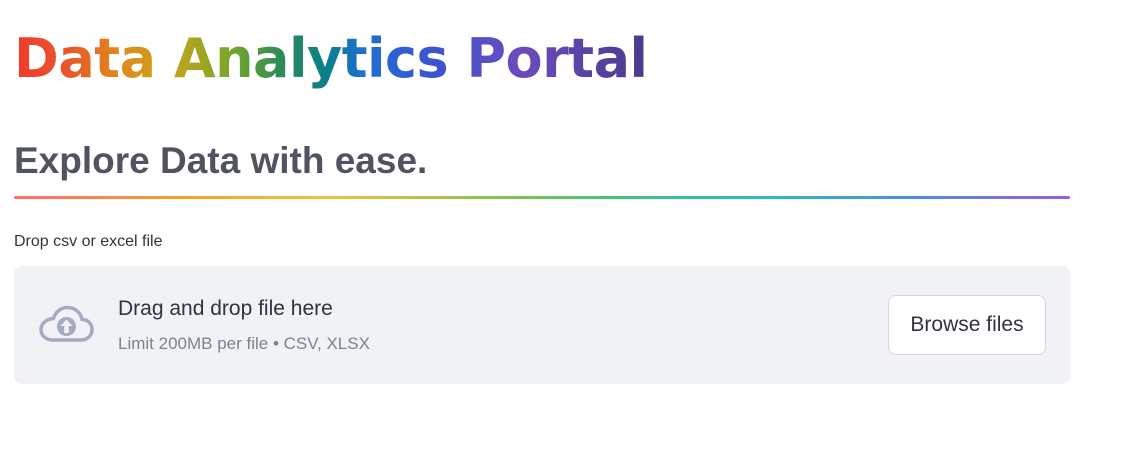 This screenshot has width=1127, height=455. What do you see at coordinates (221, 160) in the screenshot?
I see `page-subtitle: Explore Data with ease.` at bounding box center [221, 160].